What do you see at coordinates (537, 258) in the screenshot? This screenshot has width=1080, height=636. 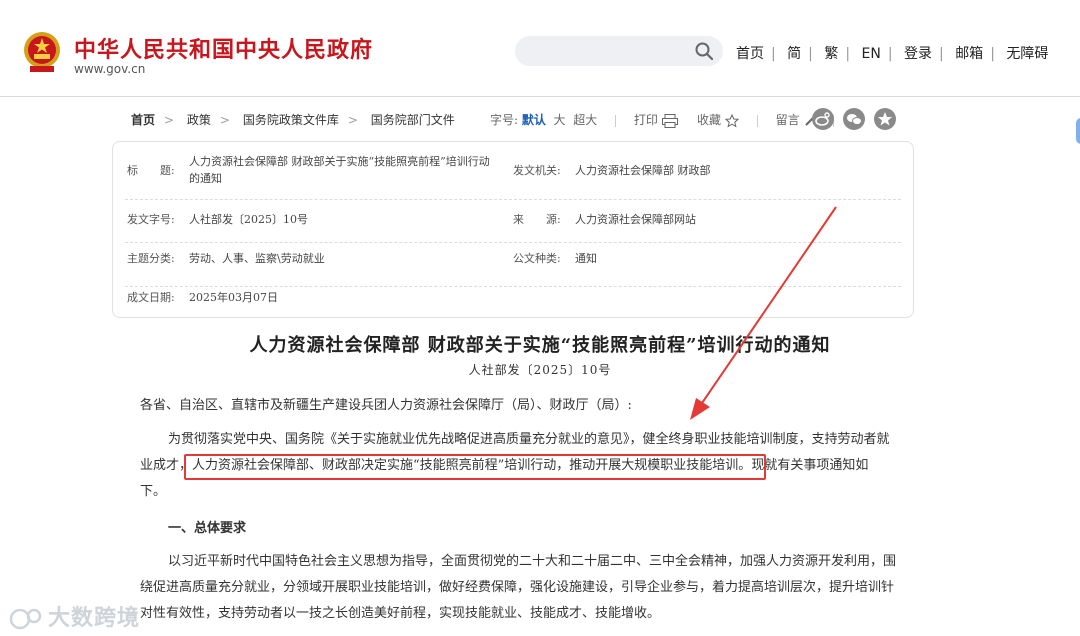 I see `type-label: 公文种类:` at bounding box center [537, 258].